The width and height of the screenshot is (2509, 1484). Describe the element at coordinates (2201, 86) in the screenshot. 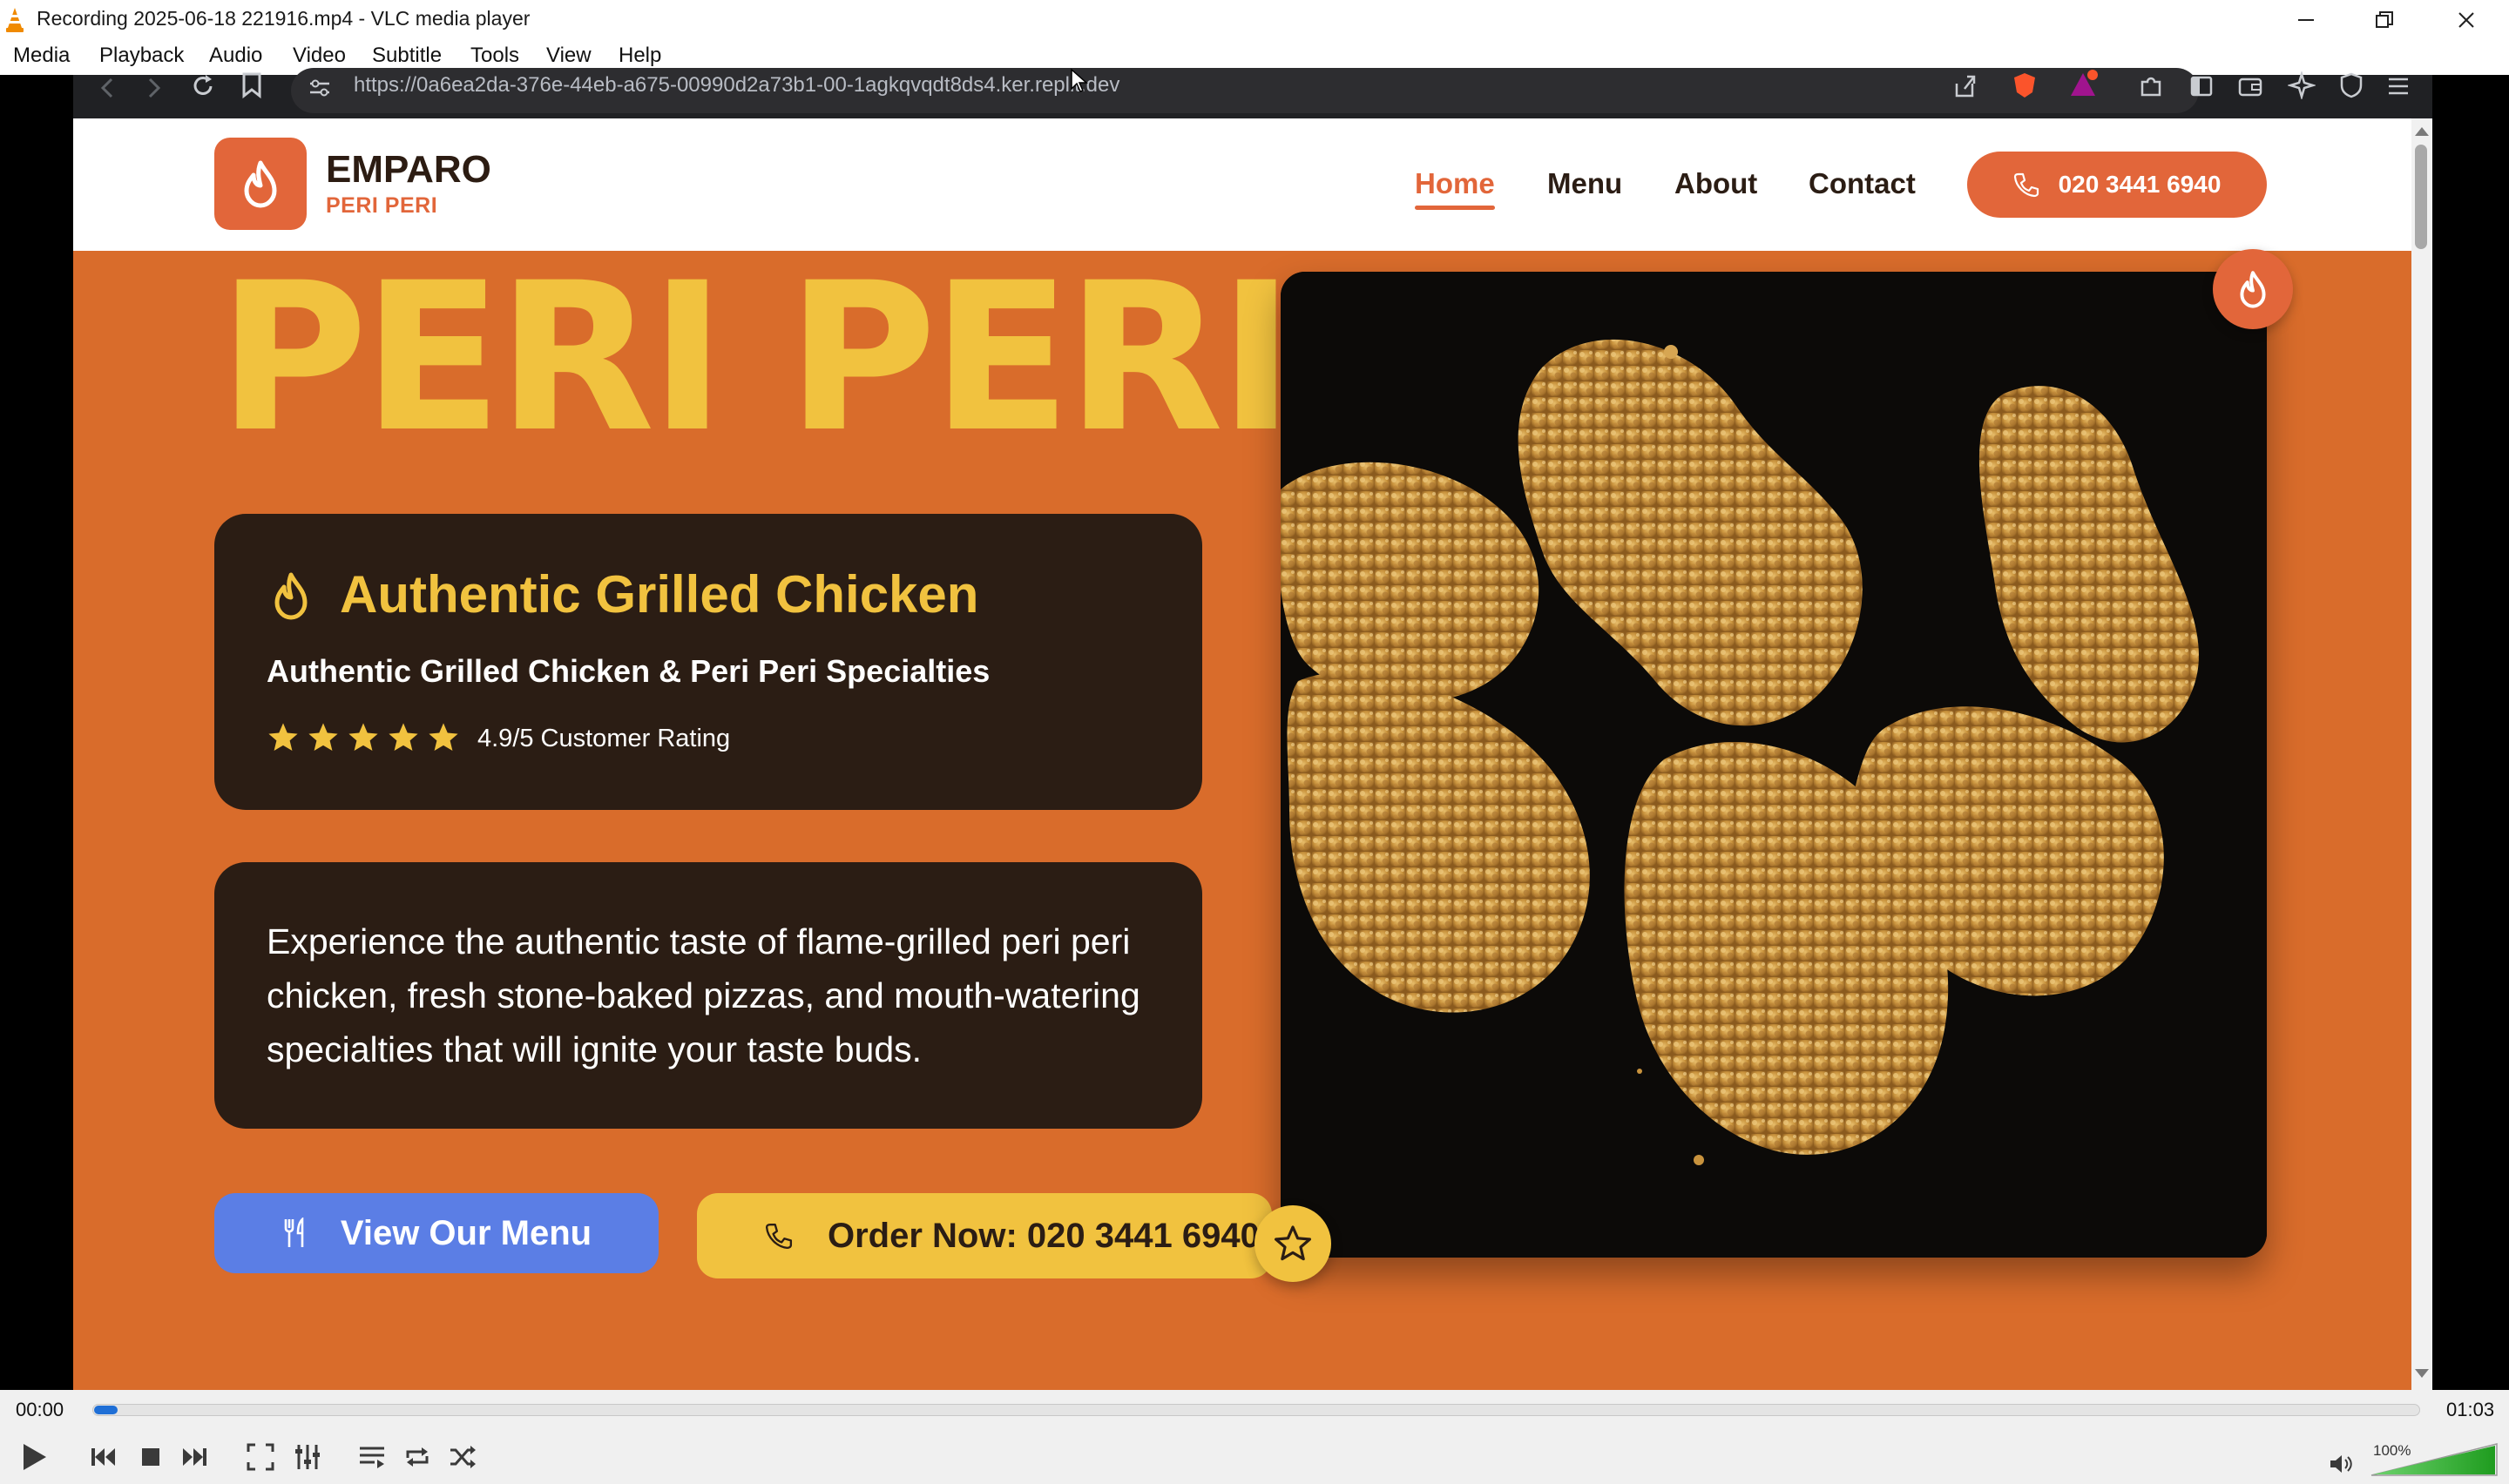

I see `sidebar-icon` at that location.